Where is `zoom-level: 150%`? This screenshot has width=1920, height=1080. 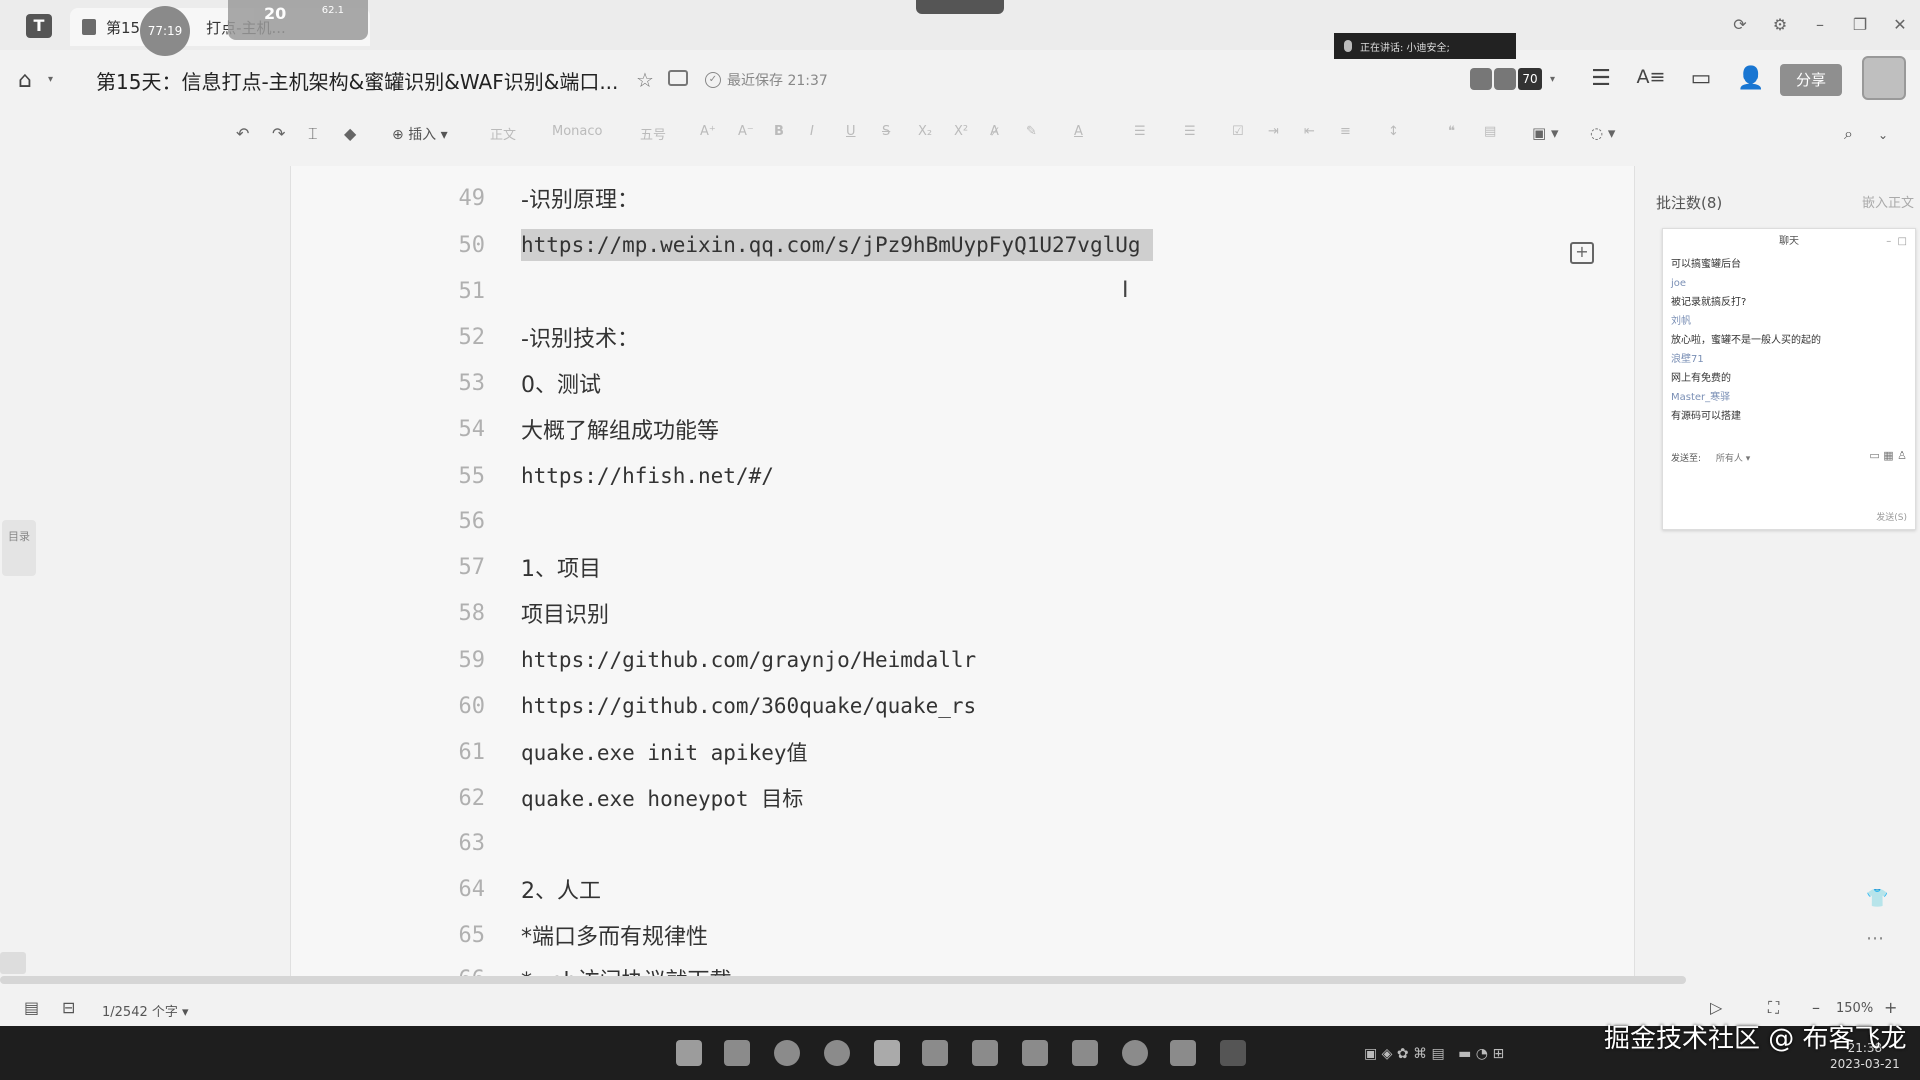 zoom-level: 150% is located at coordinates (1854, 1008).